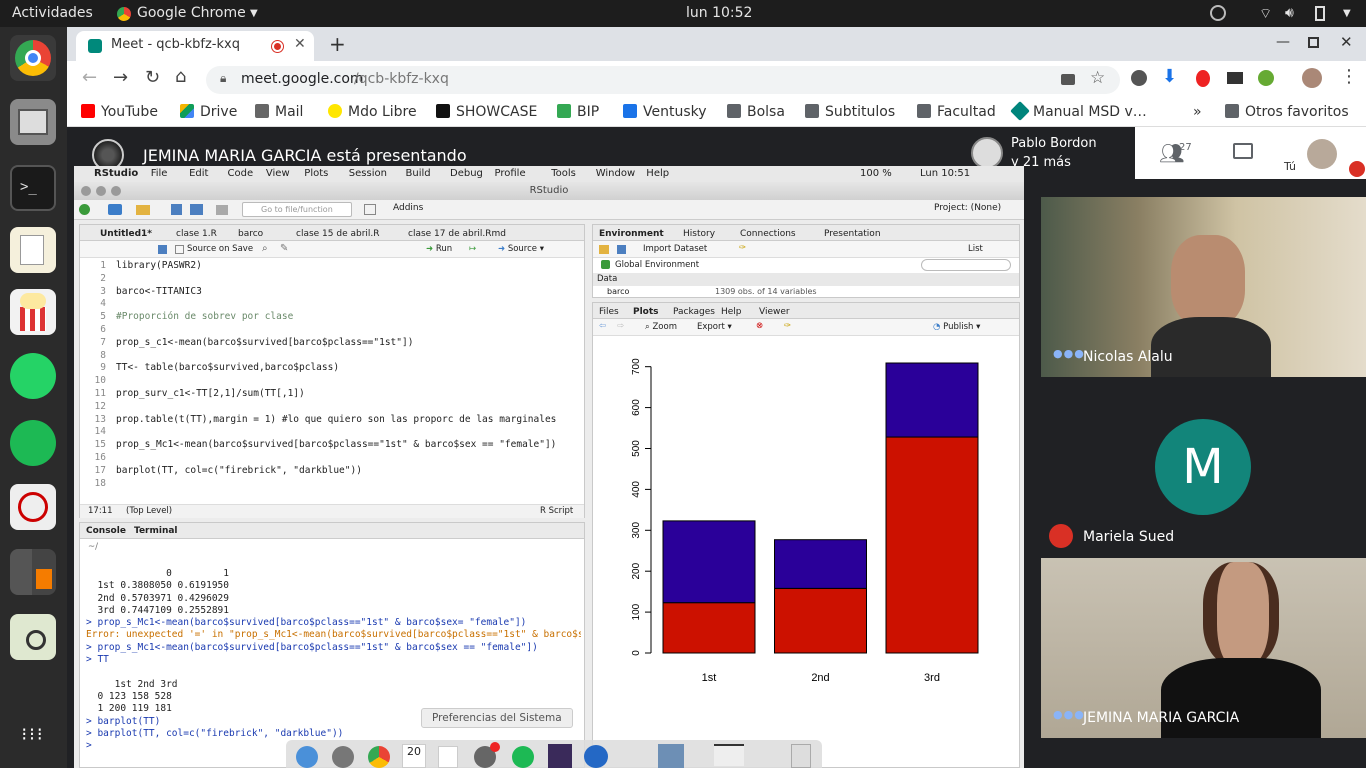  I want to click on popcorn-dock-icon, so click(33, 312).